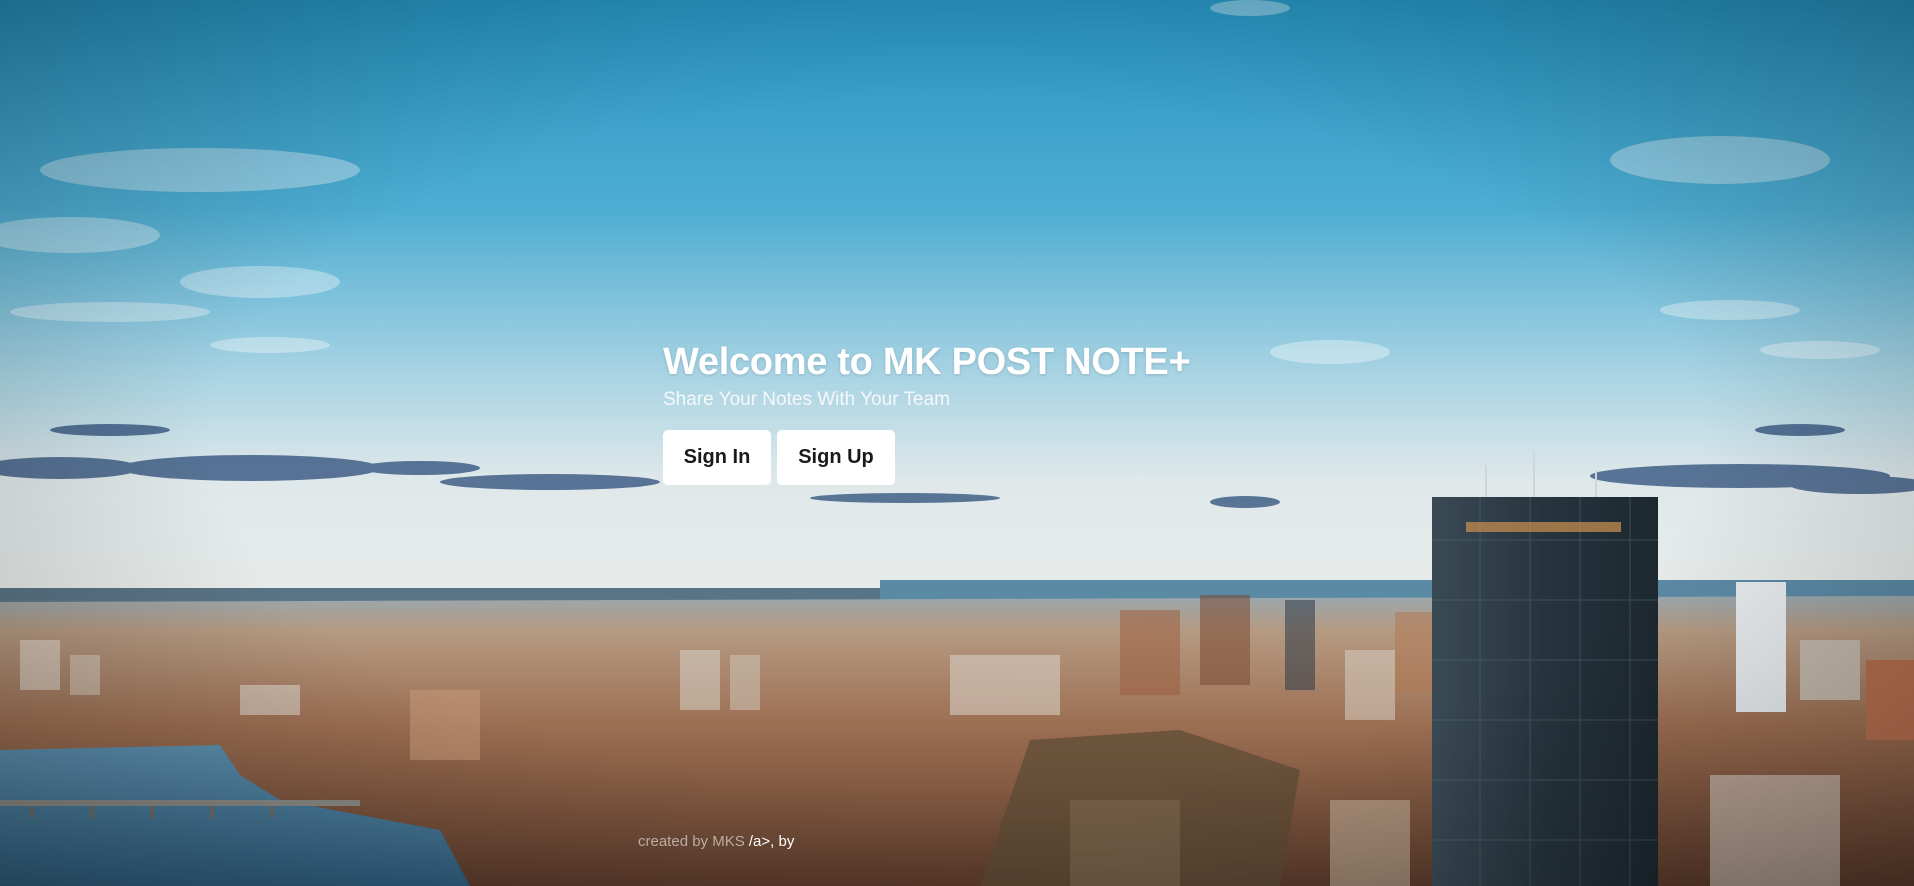 Image resolution: width=1914 pixels, height=886 pixels. Describe the element at coordinates (806, 399) in the screenshot. I see `page-subtitle: Share Your Notes With Your Team` at that location.